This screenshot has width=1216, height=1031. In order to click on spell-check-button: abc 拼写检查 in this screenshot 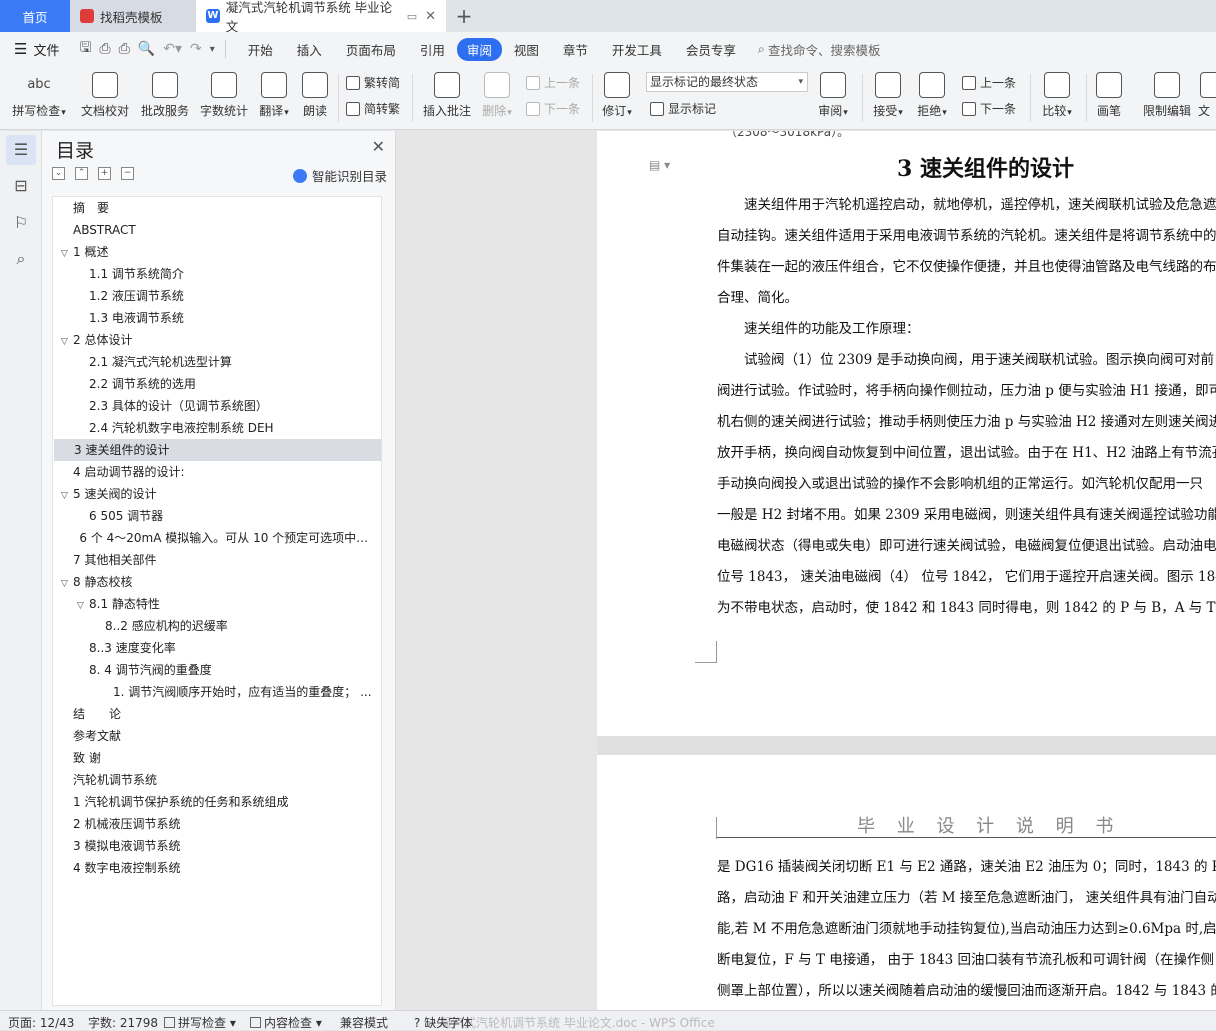, I will do `click(39, 94)`.